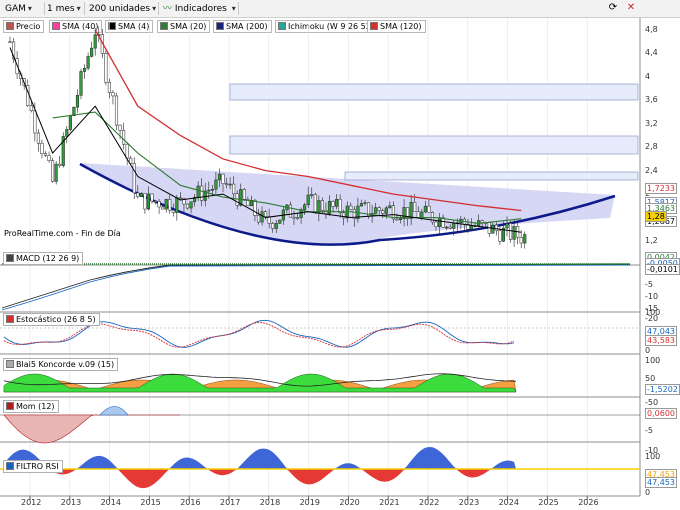  I want to click on x-axis-label: 2015, so click(150, 502).